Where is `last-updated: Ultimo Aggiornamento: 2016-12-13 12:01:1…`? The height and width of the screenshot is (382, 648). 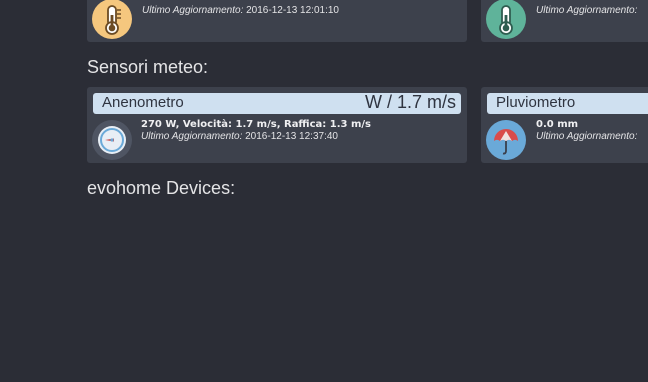
last-updated: Ultimo Aggiornamento: 2016-12-13 12:01:1… is located at coordinates (240, 10).